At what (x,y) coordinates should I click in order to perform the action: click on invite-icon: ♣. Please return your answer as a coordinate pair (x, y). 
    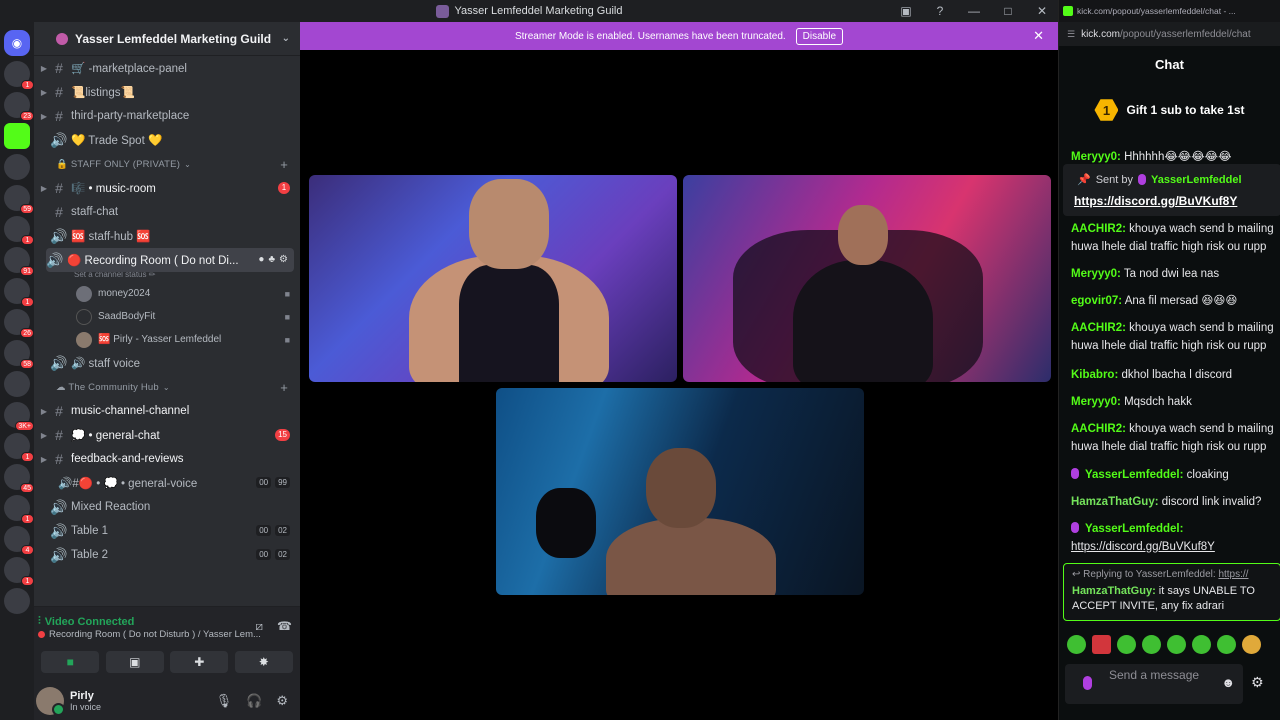
    Looking at the image, I should click on (271, 259).